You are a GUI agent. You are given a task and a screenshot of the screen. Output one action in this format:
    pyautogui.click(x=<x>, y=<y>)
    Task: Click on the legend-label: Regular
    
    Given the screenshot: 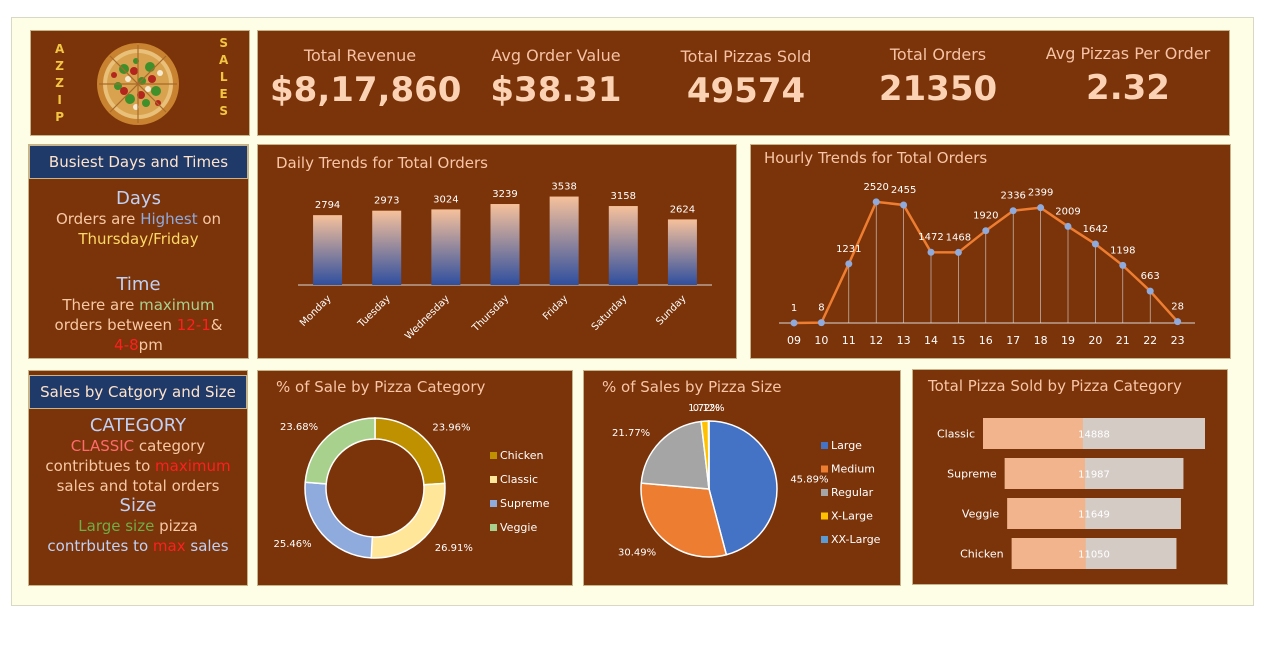 What is the action you would take?
    pyautogui.click(x=852, y=492)
    